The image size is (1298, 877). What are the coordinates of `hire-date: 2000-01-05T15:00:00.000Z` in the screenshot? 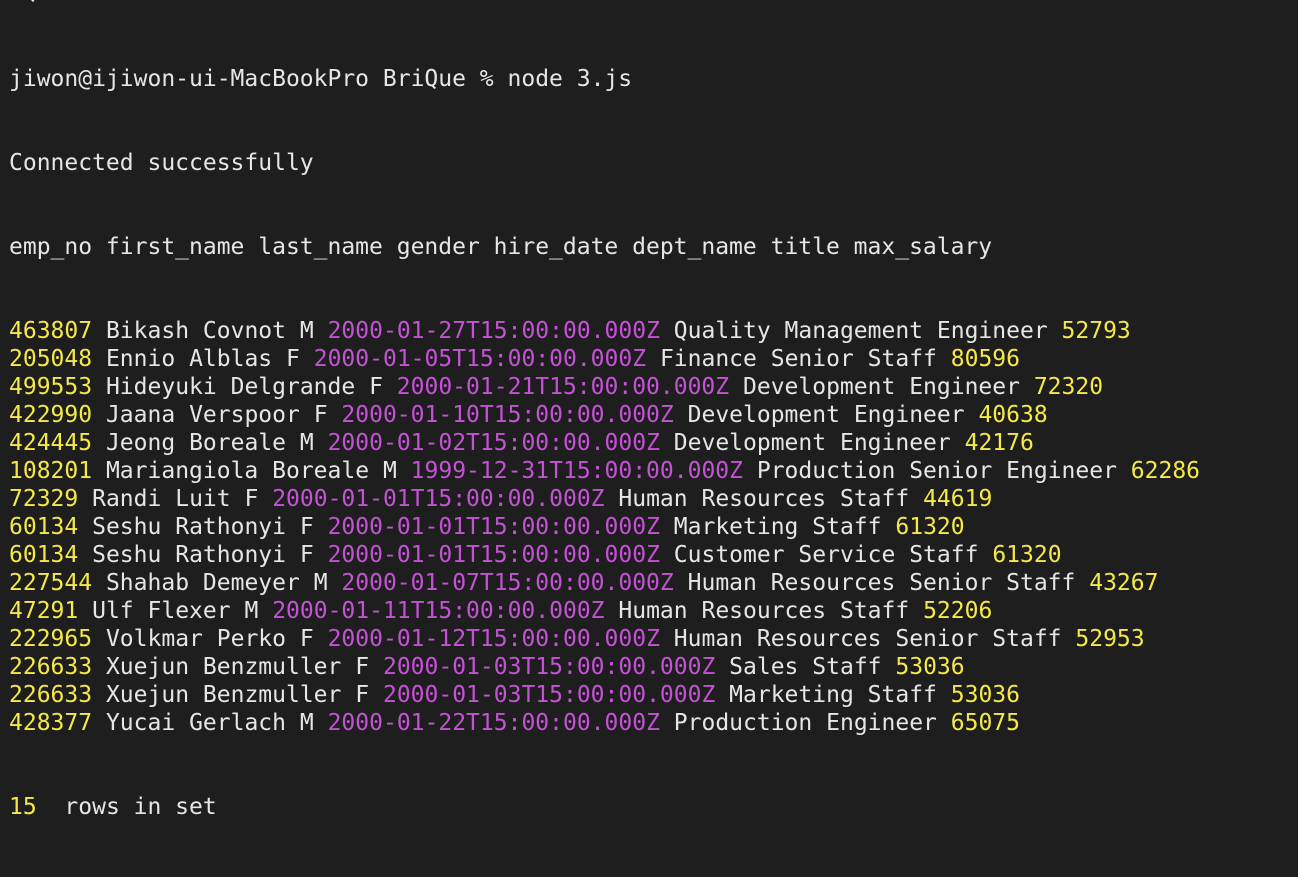 It's located at (480, 359).